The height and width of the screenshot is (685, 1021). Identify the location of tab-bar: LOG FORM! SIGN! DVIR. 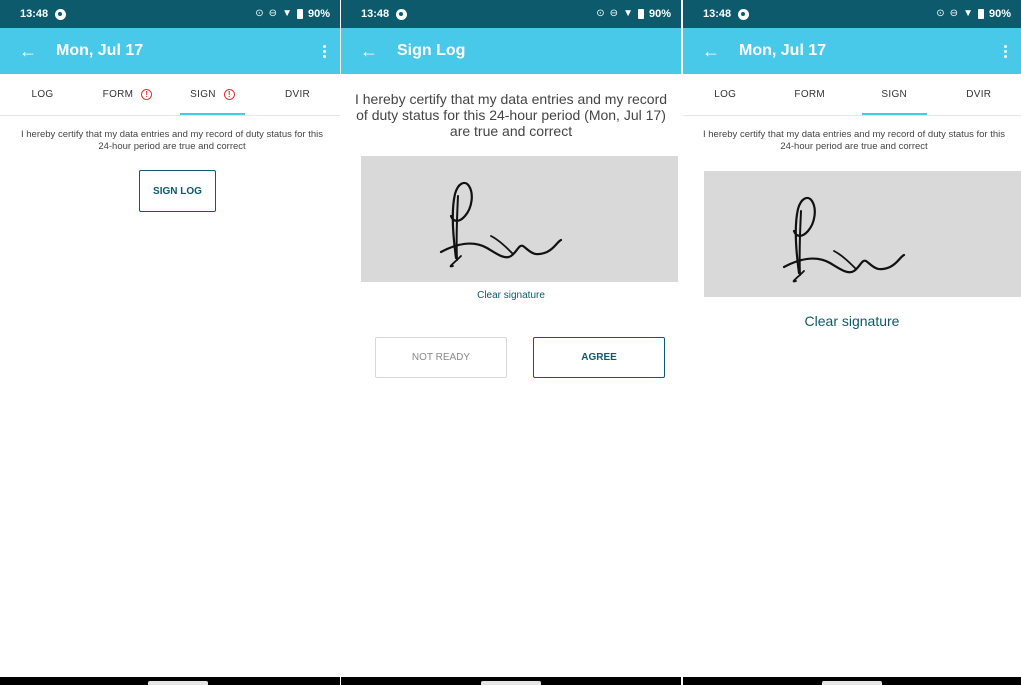
(170, 95).